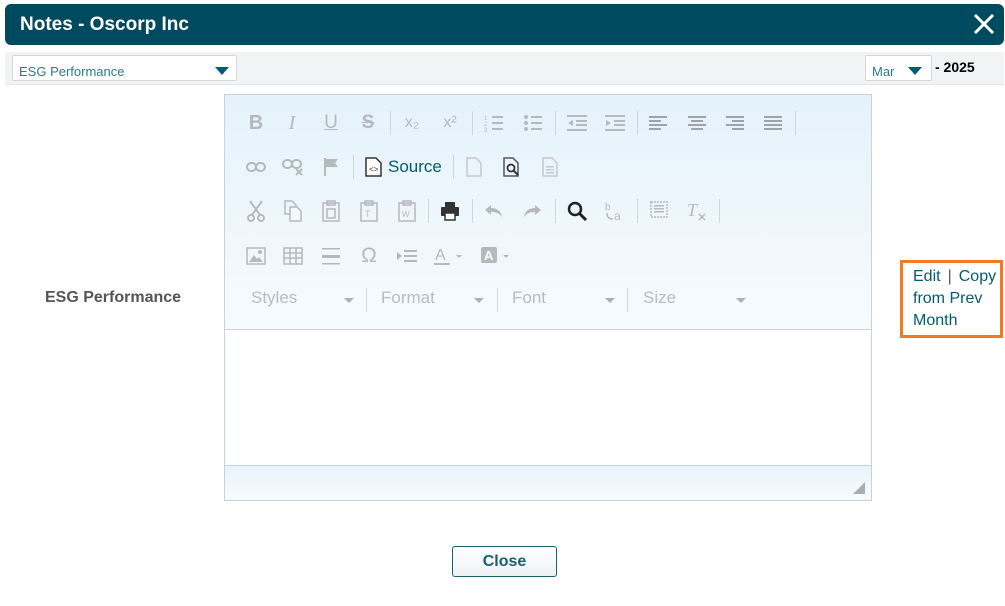 The height and width of the screenshot is (606, 1005). What do you see at coordinates (368, 123) in the screenshot?
I see `strikethrough-icon: S` at bounding box center [368, 123].